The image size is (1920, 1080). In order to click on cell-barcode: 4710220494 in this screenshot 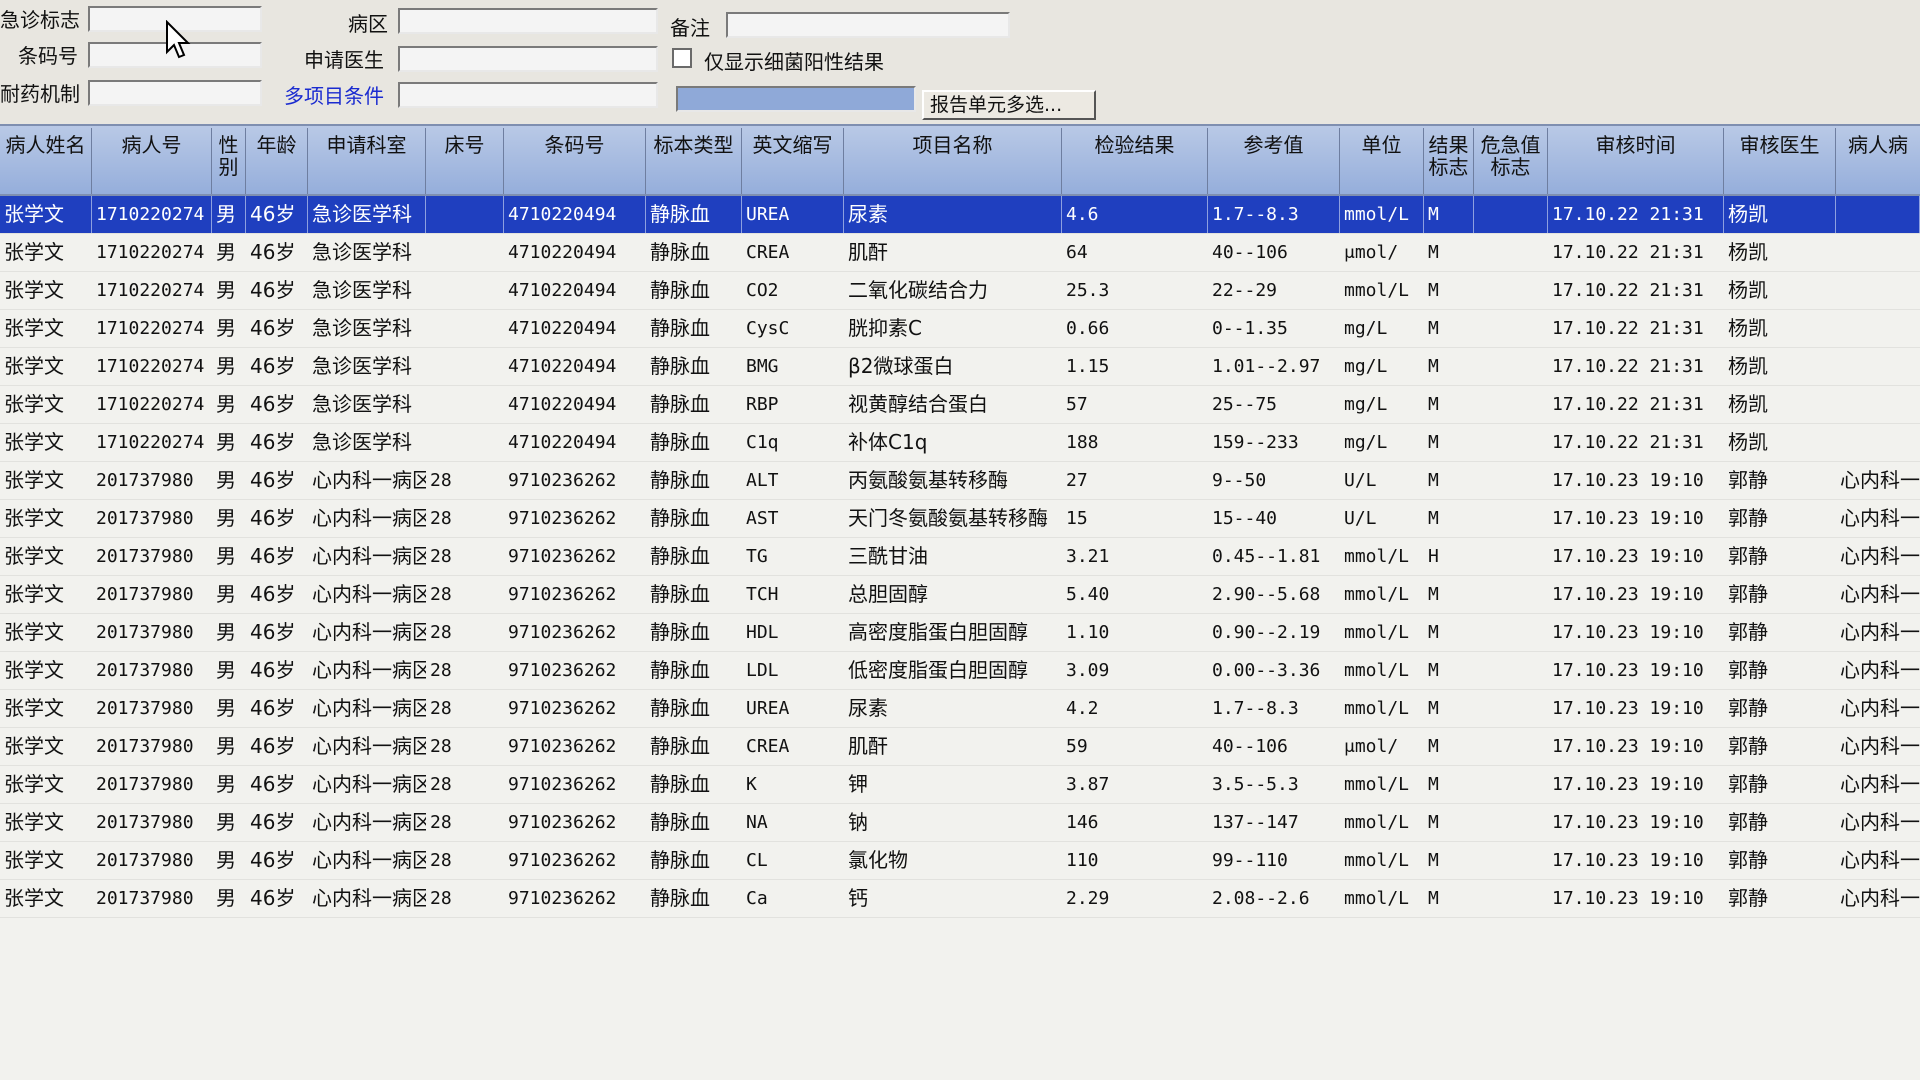, I will do `click(562, 404)`.